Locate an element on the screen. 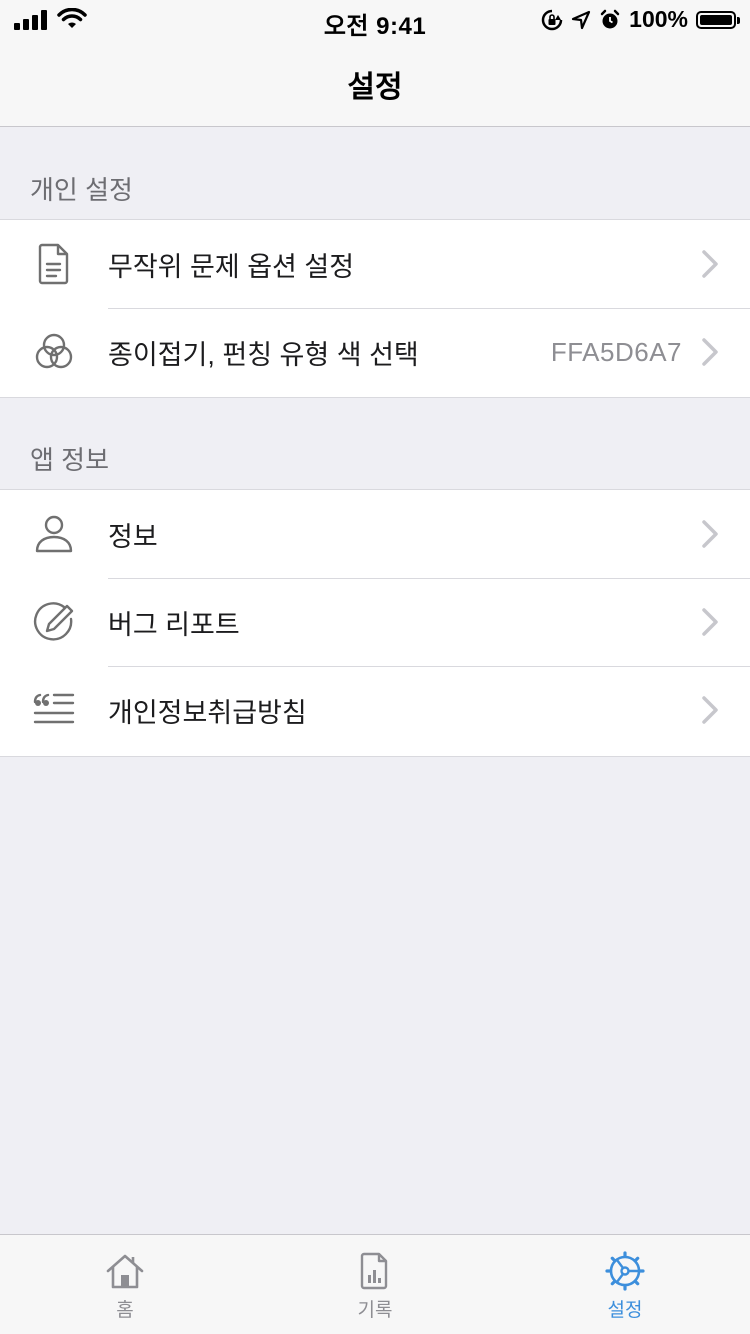  row-label: 무작위 문제 옵션 설정 is located at coordinates (231, 266).